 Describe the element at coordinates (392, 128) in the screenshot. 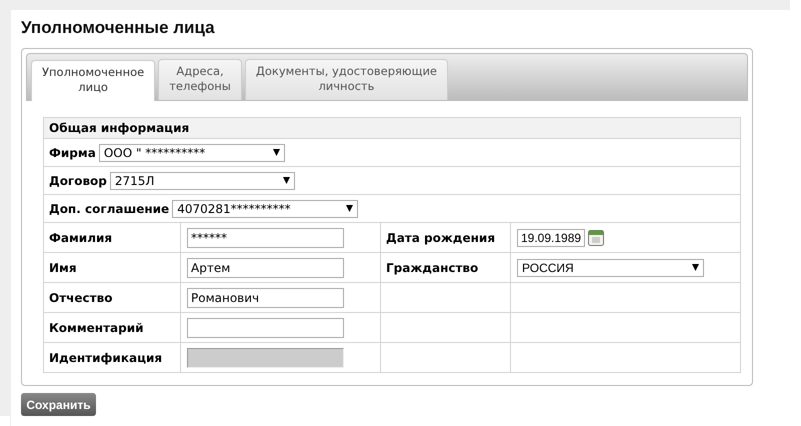

I see `section-header: Общая информация` at that location.